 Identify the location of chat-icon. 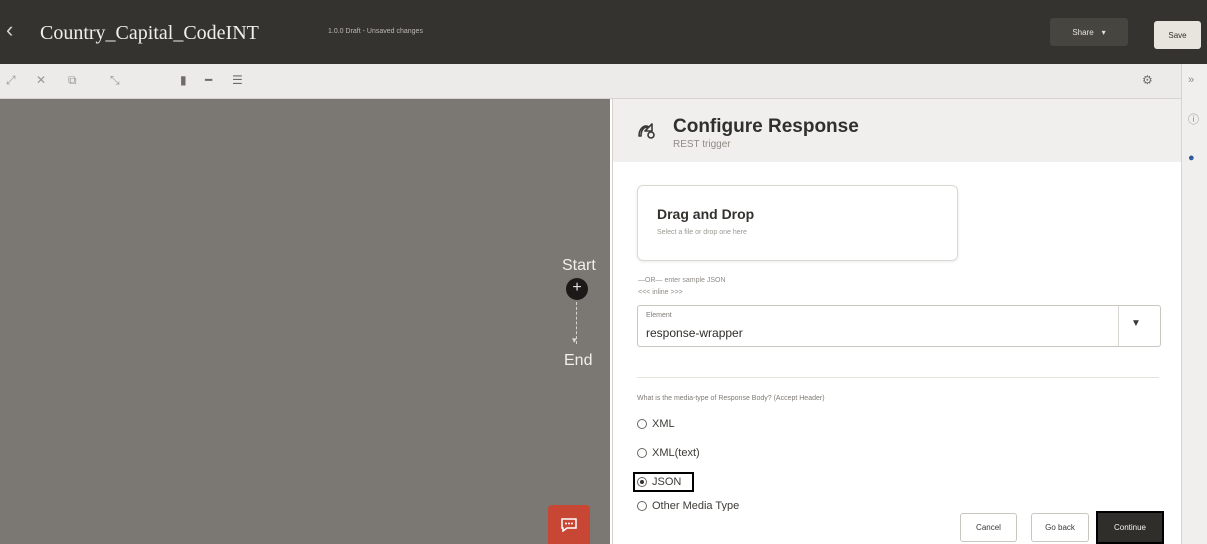
(569, 524).